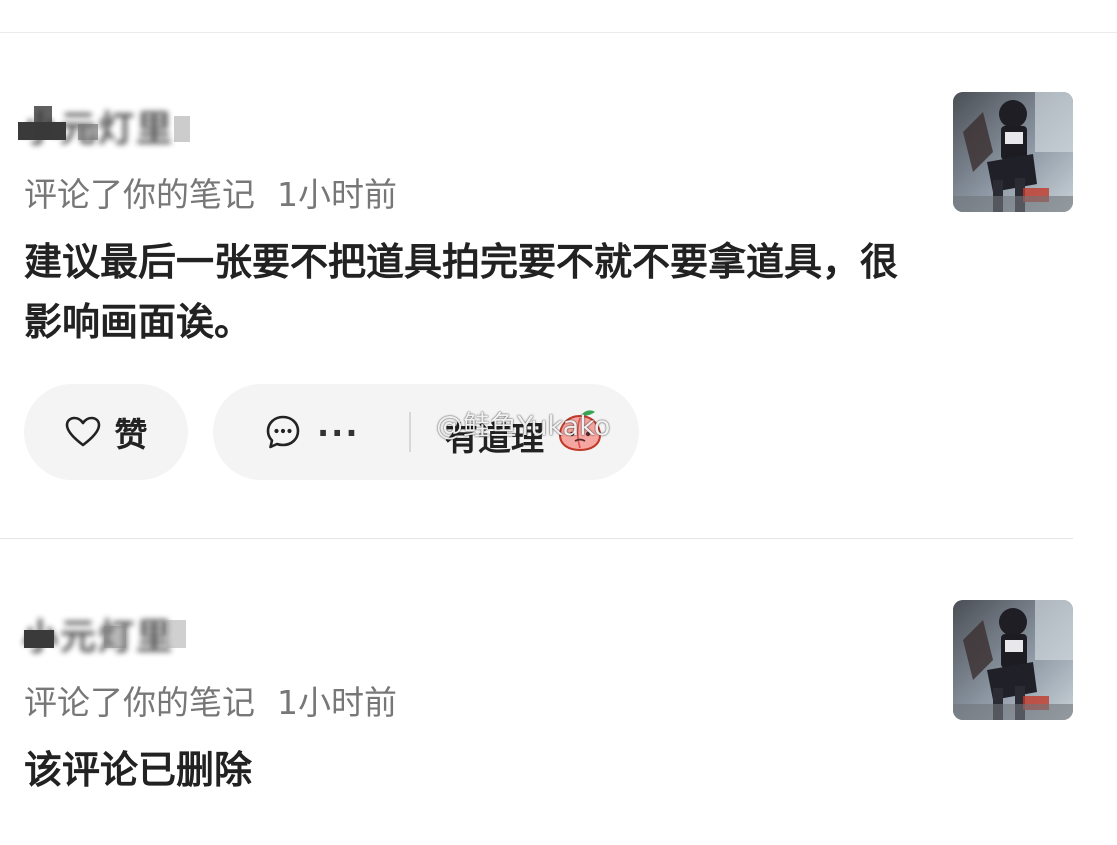  Describe the element at coordinates (558, 32) in the screenshot. I see `top-divider` at that location.